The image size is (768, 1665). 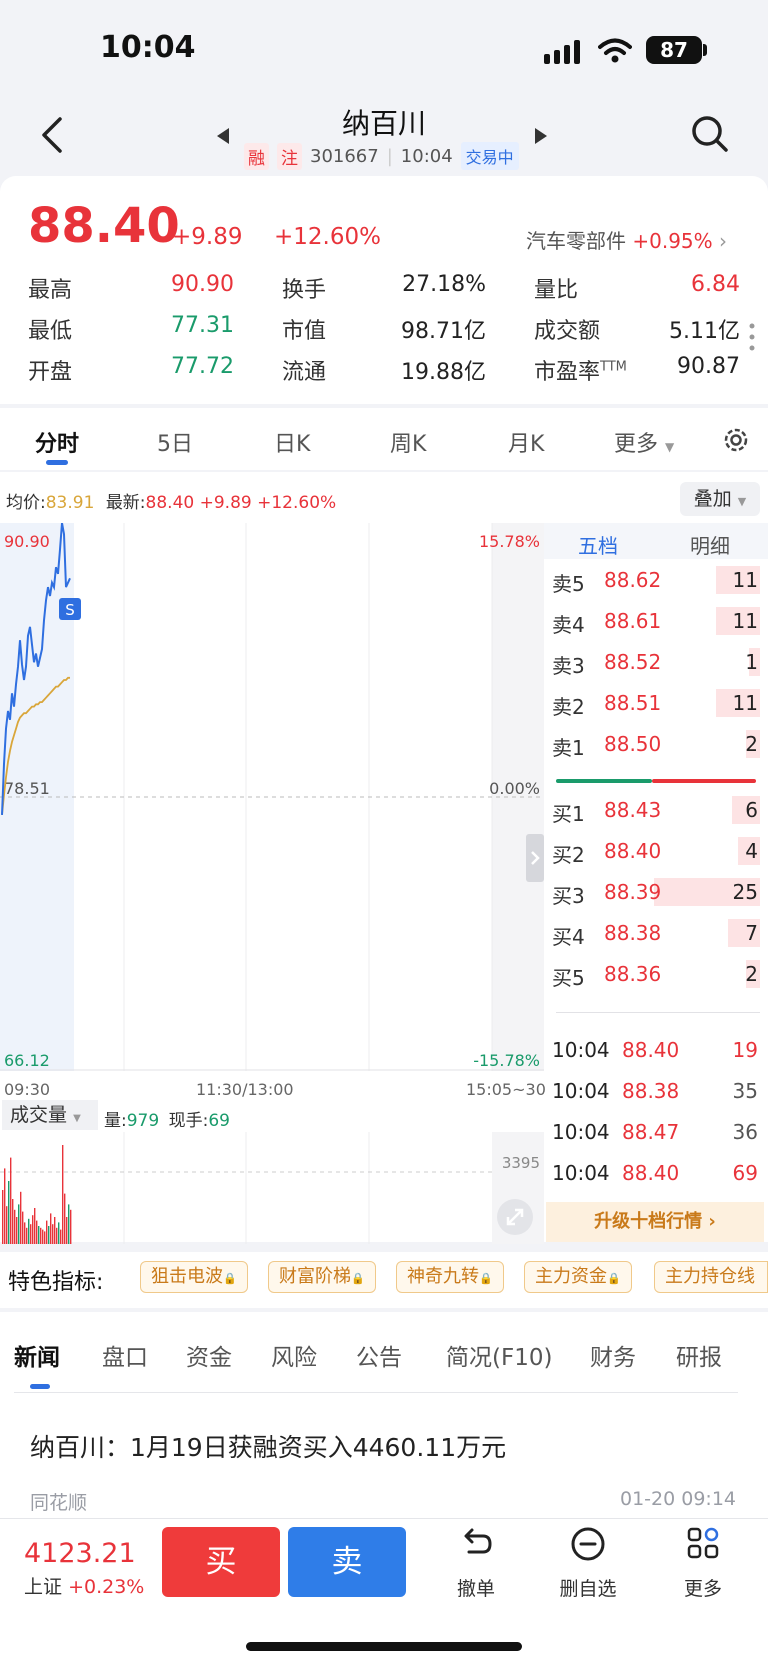 I want to click on orderbook-divider, so click(x=658, y=1012).